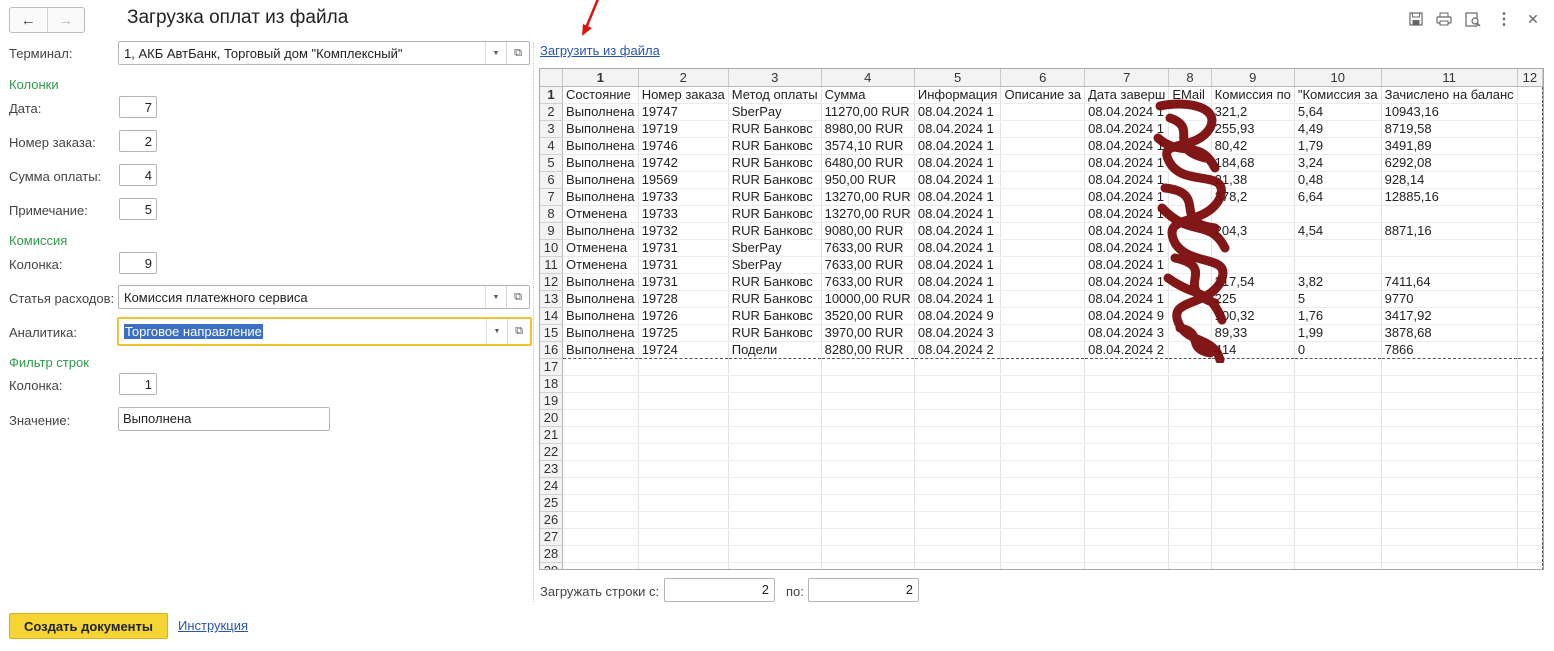 Image resolution: width=1554 pixels, height=651 pixels. I want to click on row-number: 22, so click(552, 452).